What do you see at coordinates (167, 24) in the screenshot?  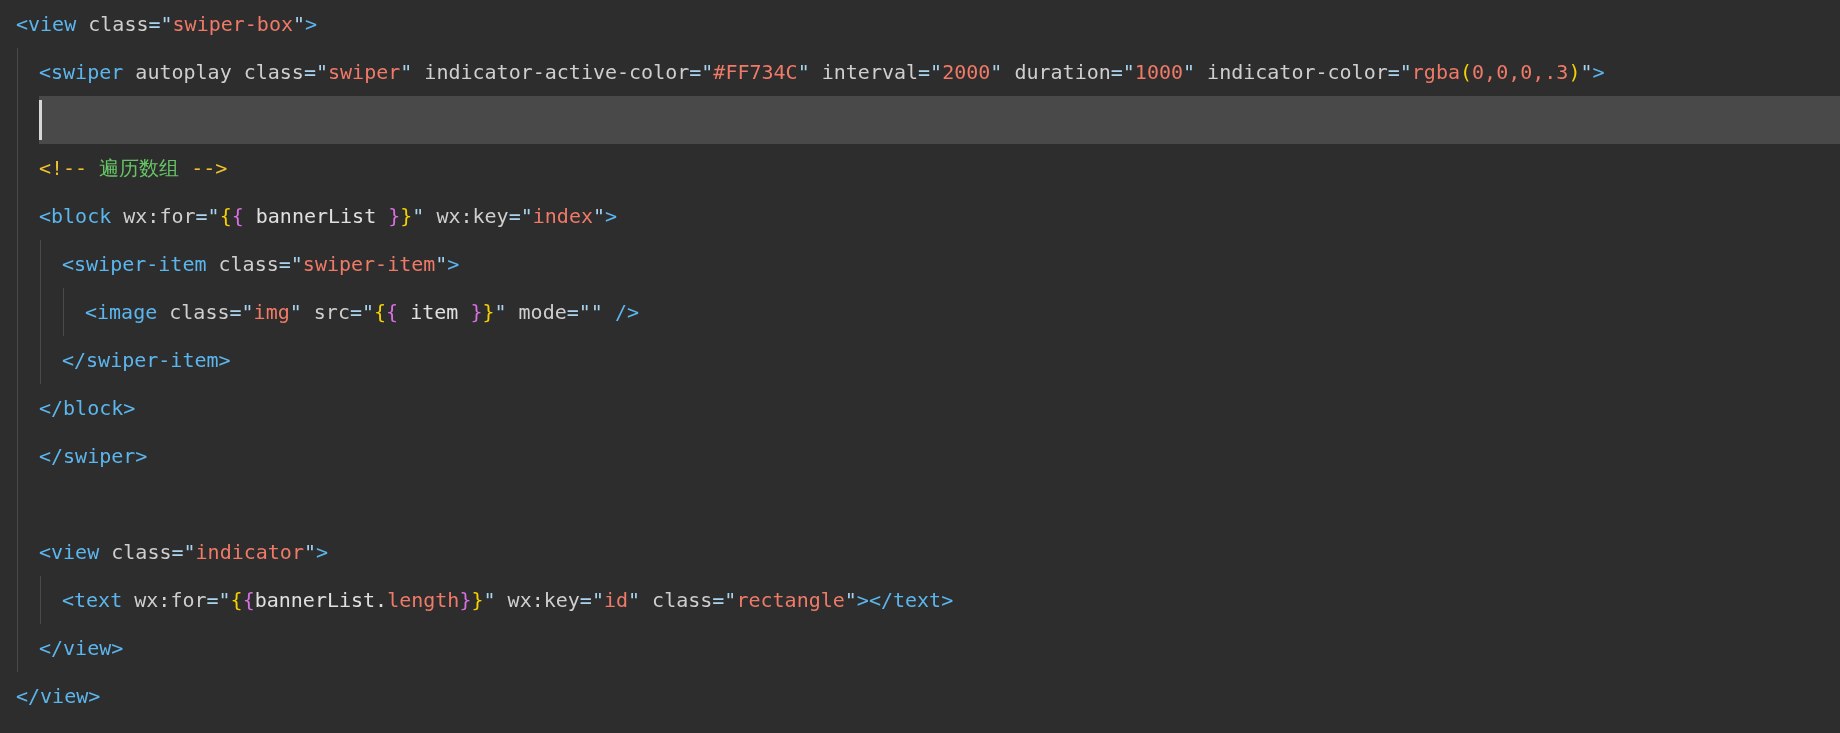 I see `code-line: <view class="swiper-box">` at bounding box center [167, 24].